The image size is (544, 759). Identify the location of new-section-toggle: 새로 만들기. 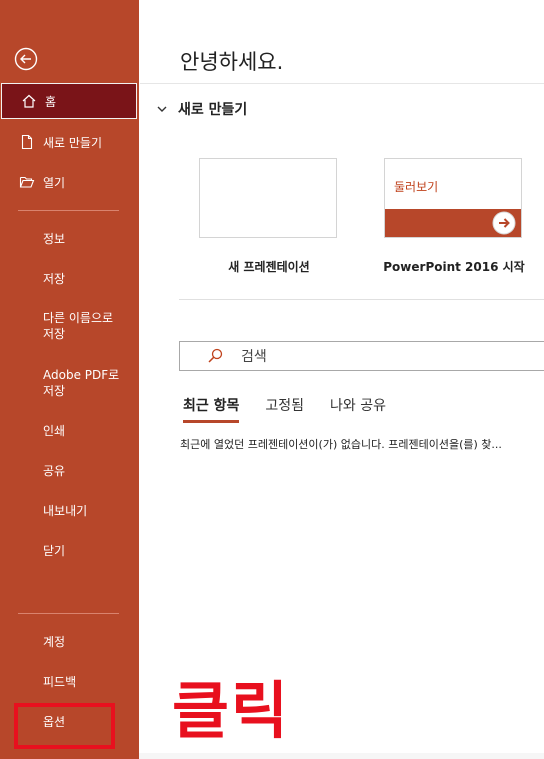
(201, 109).